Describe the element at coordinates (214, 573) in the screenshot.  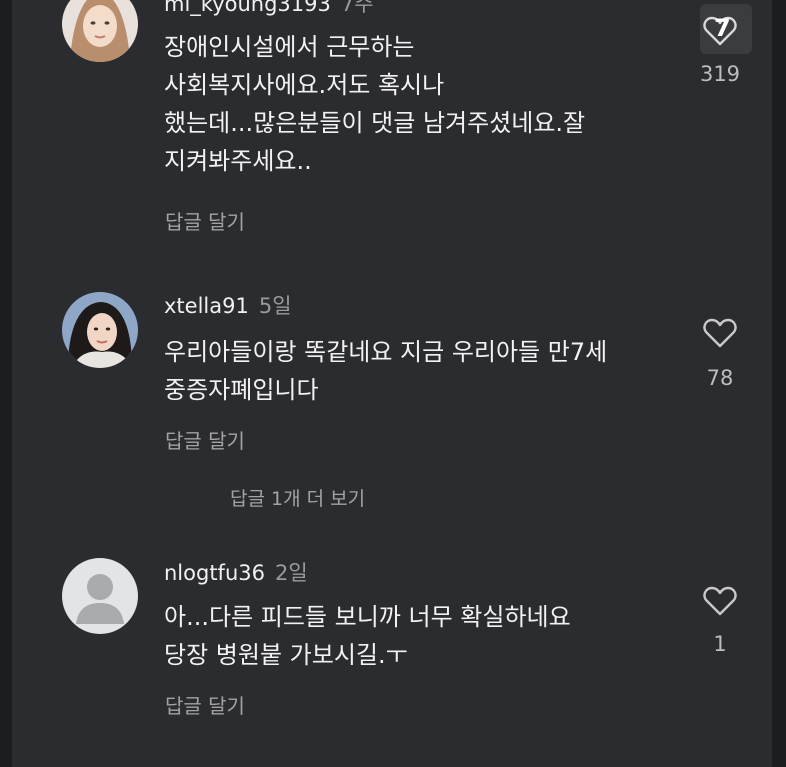
I see `username-text: nlogtfu36` at that location.